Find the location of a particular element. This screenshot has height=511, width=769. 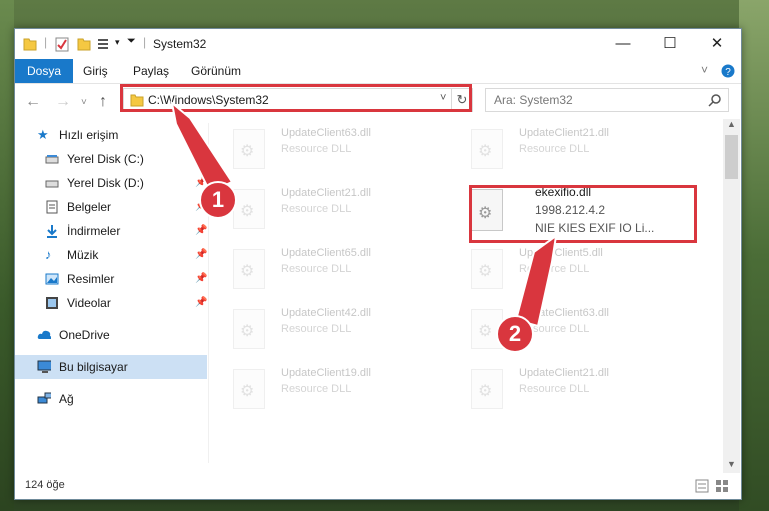

callout-2: 2 is located at coordinates (515, 334).